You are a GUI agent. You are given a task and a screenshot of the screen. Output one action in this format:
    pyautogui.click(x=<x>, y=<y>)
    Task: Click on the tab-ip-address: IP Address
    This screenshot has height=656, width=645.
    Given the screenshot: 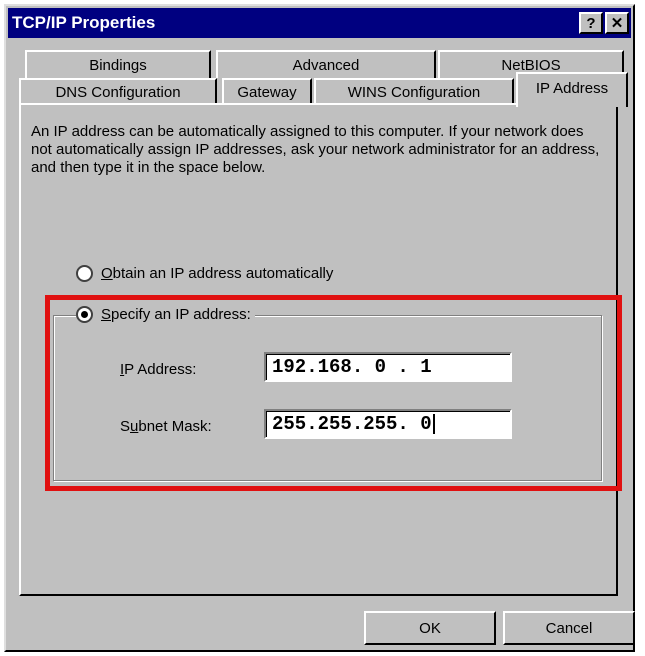 What is the action you would take?
    pyautogui.click(x=572, y=89)
    